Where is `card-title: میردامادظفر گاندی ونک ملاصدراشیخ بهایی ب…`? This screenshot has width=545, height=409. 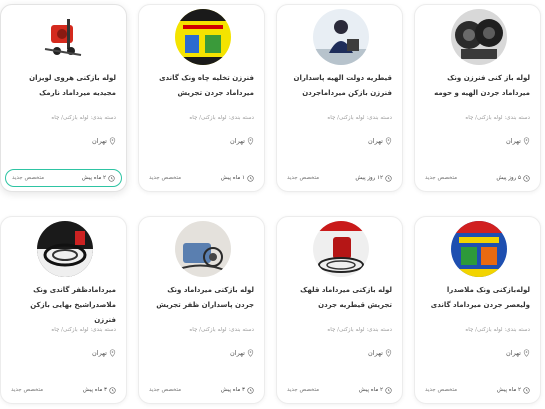 card-title: میردامادظفر گاندی ونک ملاصدراشیخ بهایی ب… is located at coordinates (73, 305).